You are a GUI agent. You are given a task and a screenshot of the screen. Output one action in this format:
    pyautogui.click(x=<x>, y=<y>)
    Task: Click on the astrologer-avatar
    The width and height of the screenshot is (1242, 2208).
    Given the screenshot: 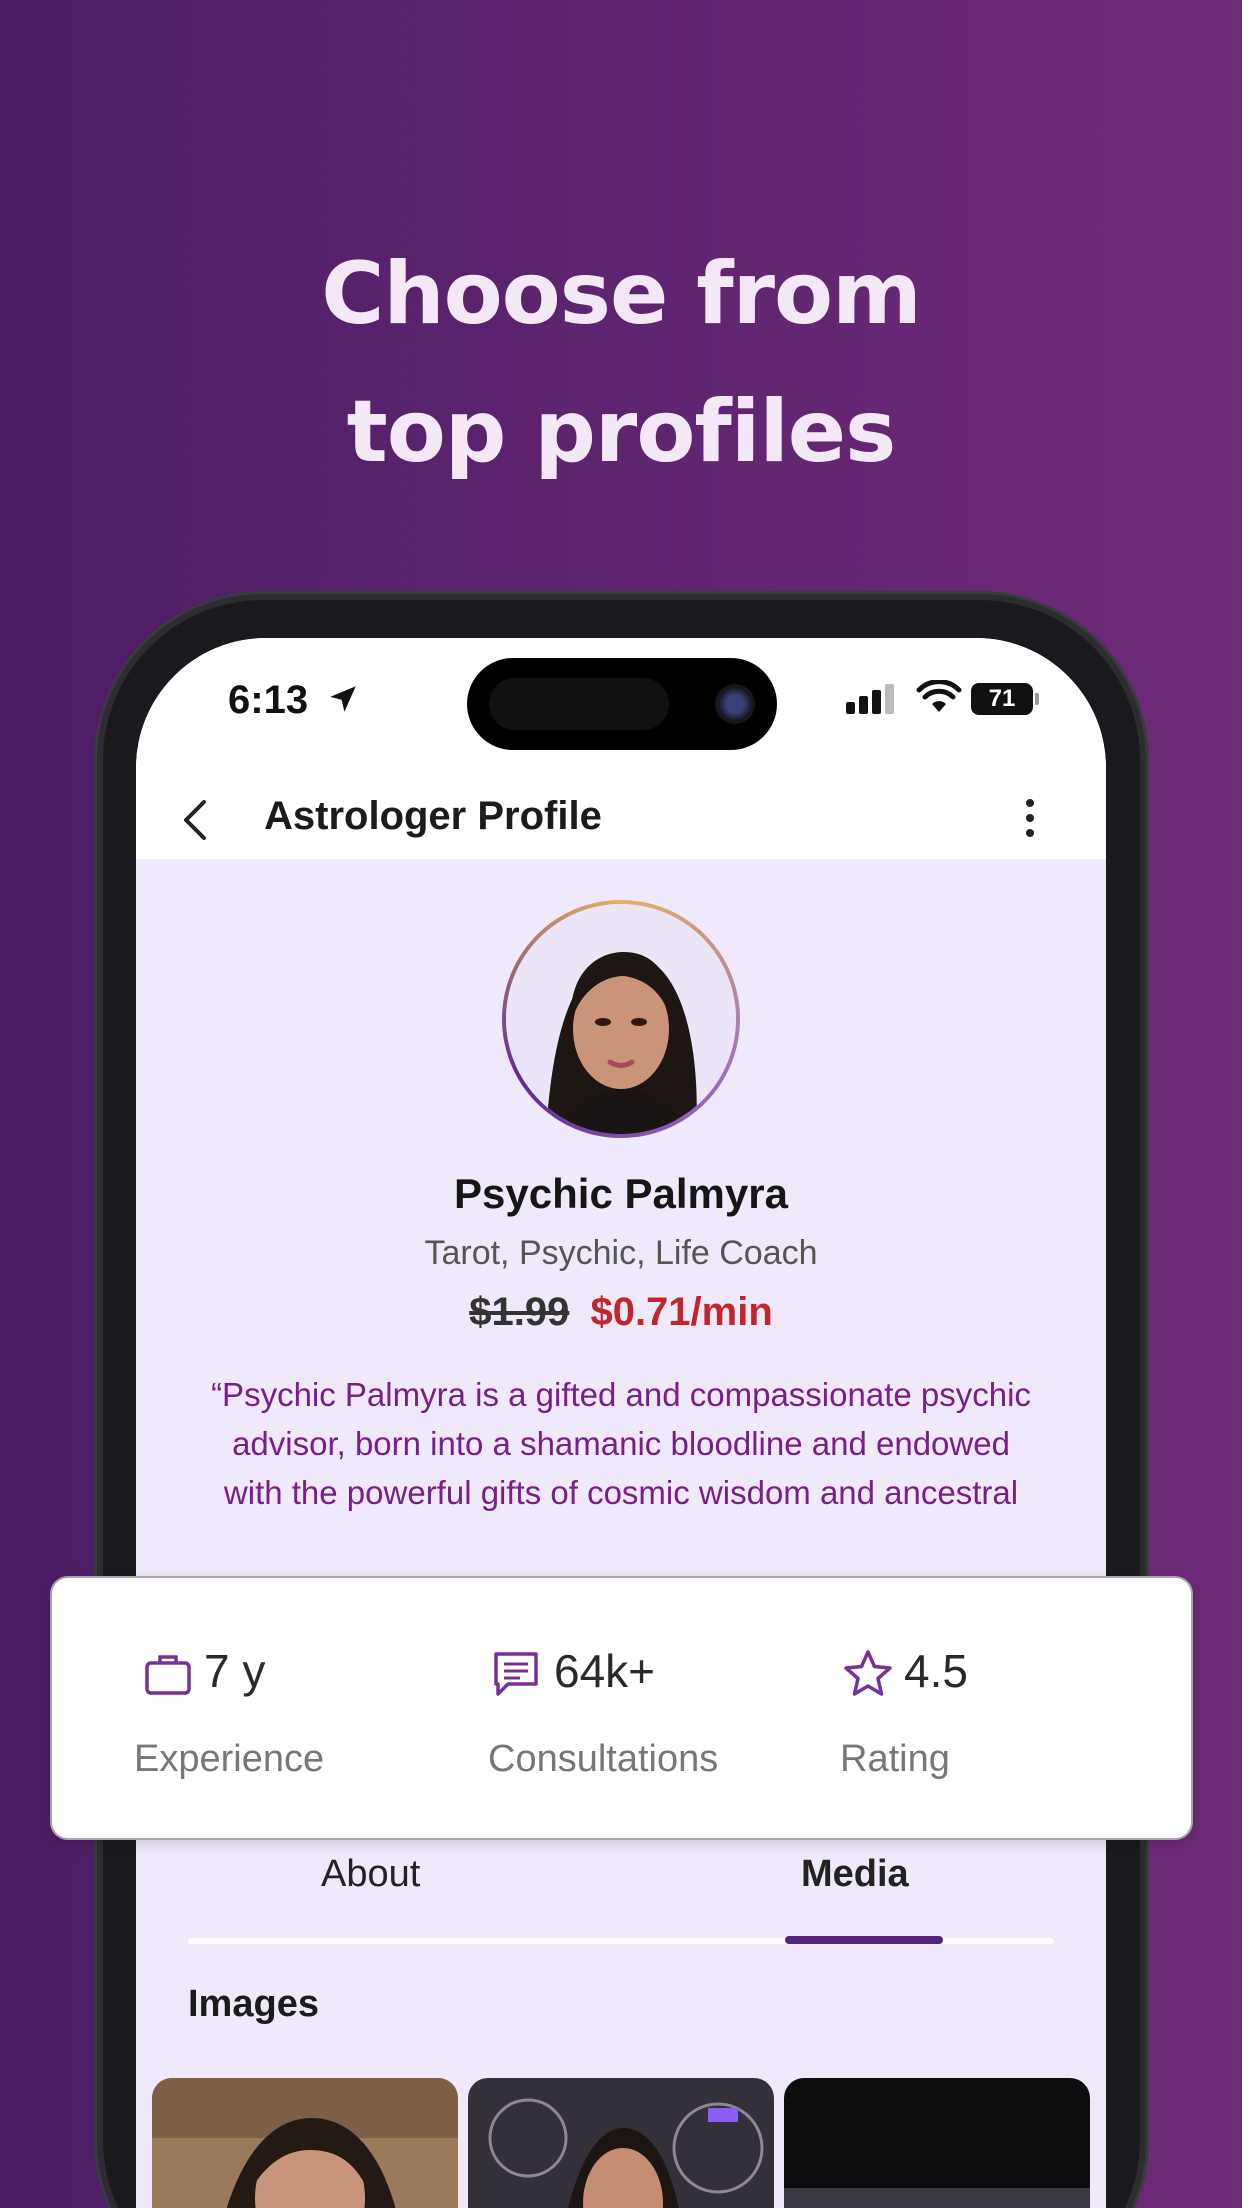 What is the action you would take?
    pyautogui.click(x=621, y=1019)
    